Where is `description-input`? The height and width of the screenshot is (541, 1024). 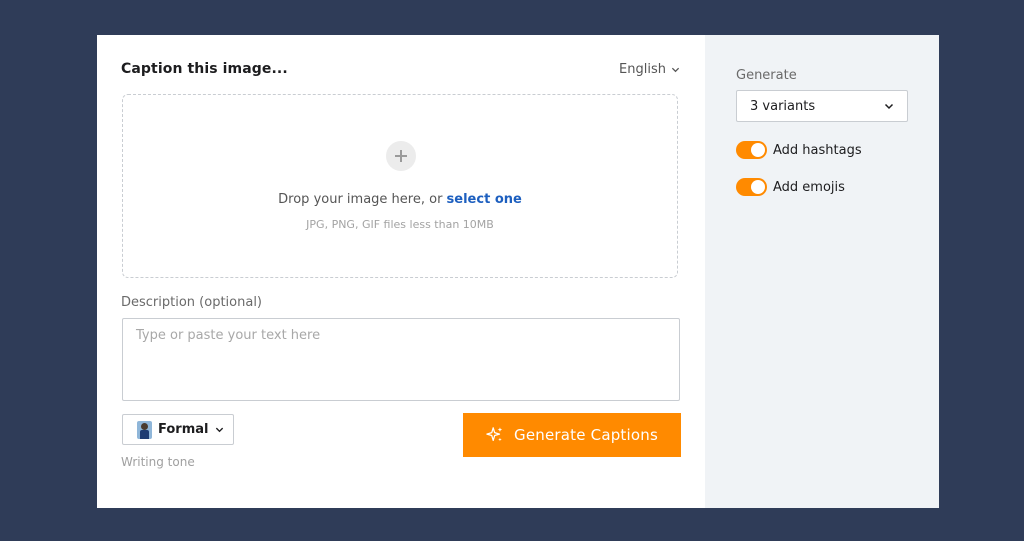 description-input is located at coordinates (401, 359).